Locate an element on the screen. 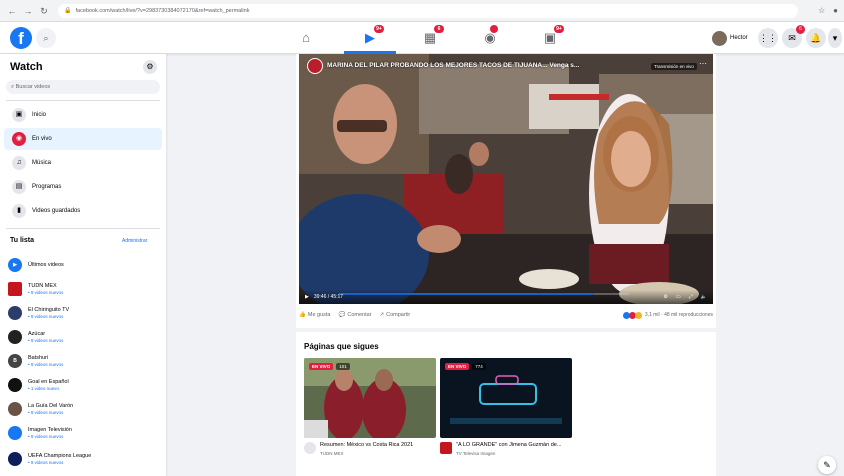 The image size is (844, 476). tab-gaming: ▣ 9+ is located at coordinates (550, 37).